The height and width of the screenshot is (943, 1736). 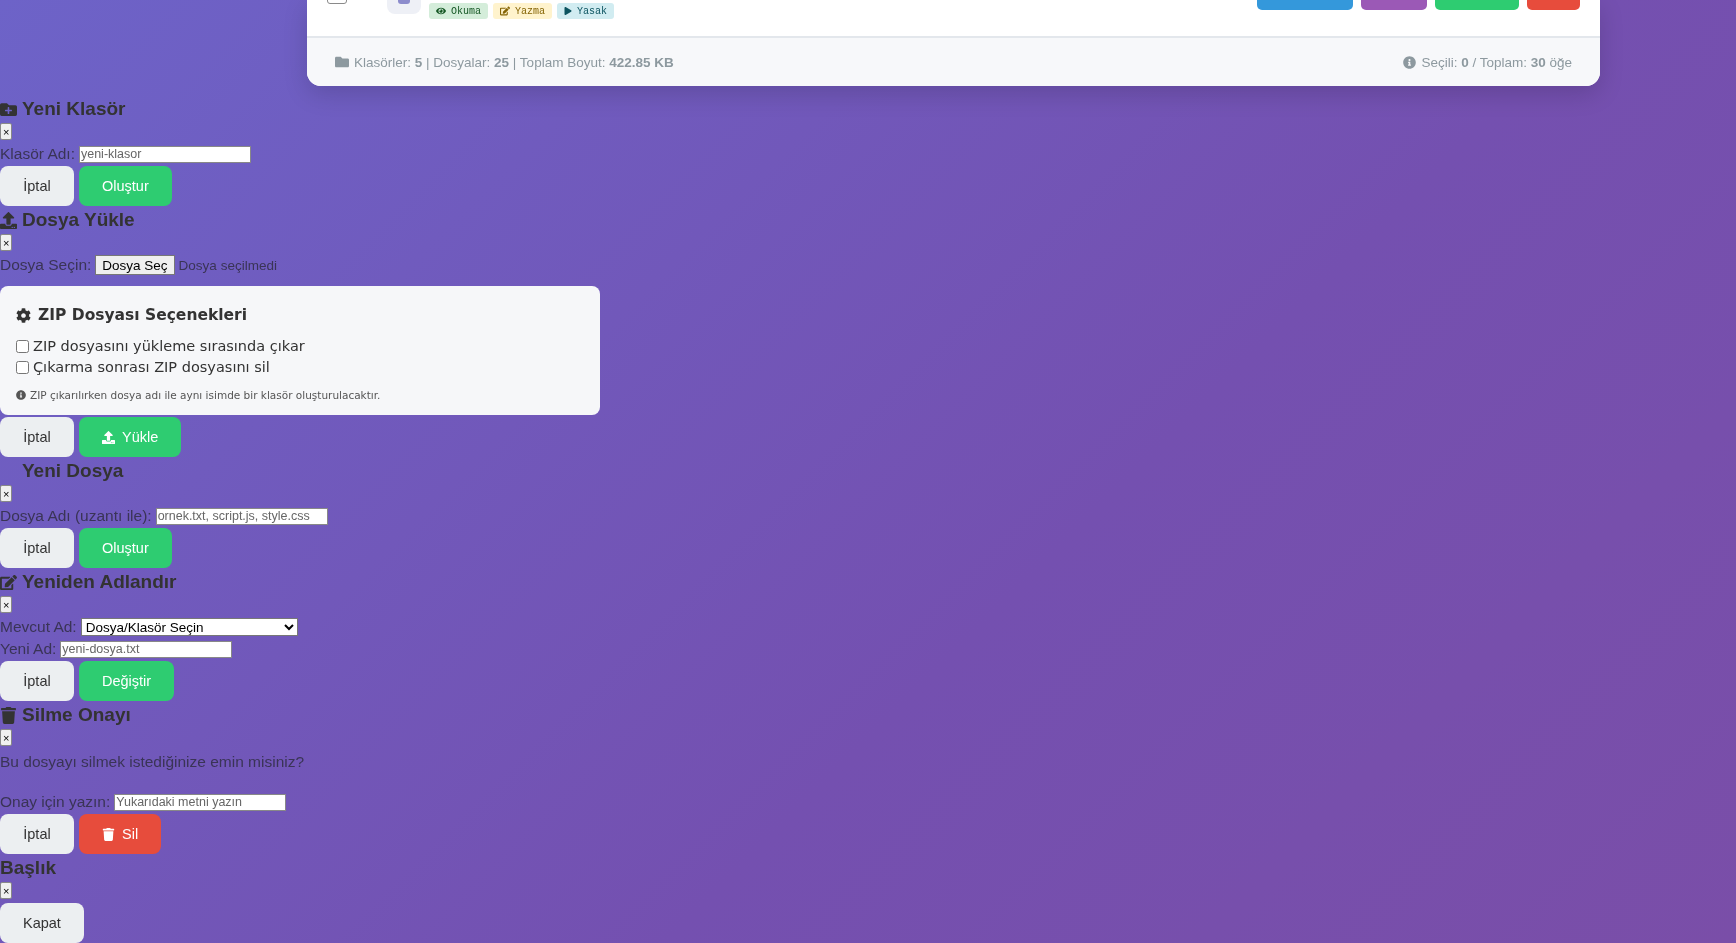 What do you see at coordinates (65, 715) in the screenshot?
I see `dialog-title: Silme Onayı` at bounding box center [65, 715].